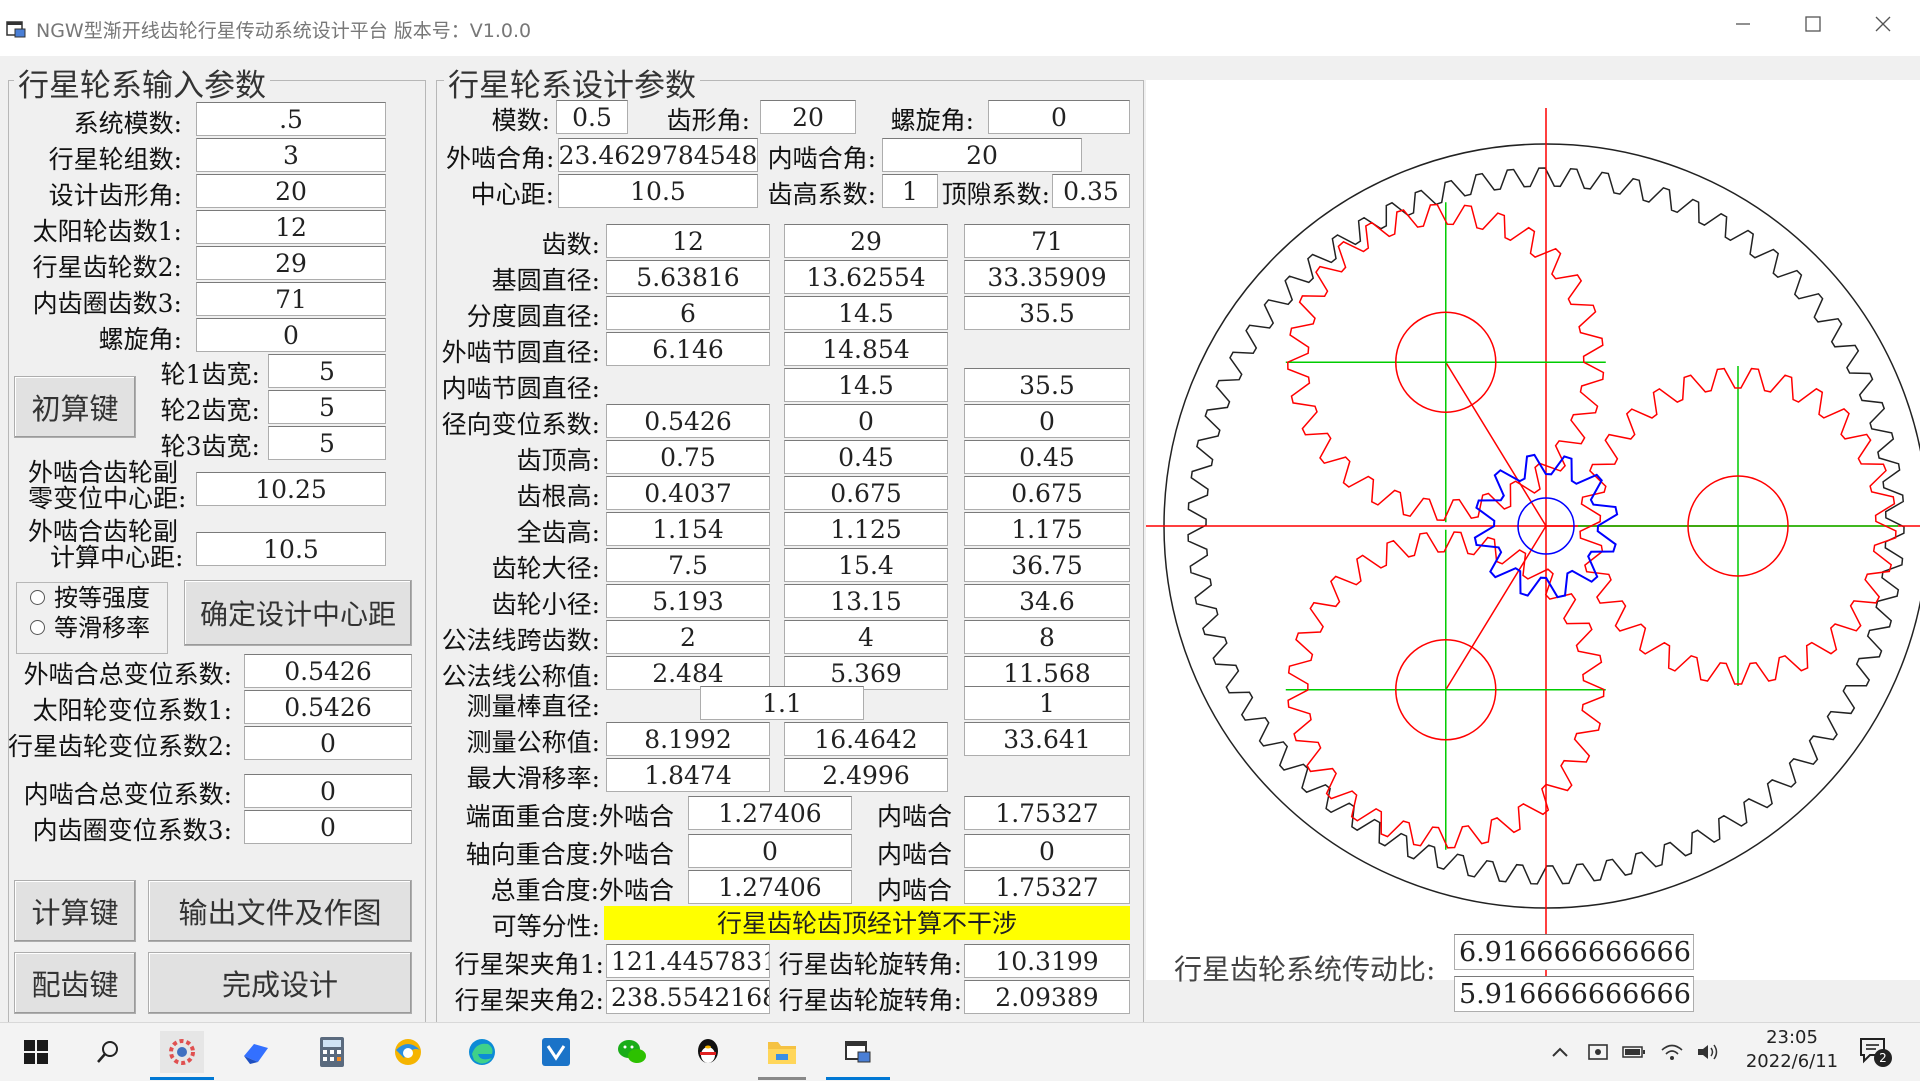  I want to click on equal-strength-radio, so click(37, 597).